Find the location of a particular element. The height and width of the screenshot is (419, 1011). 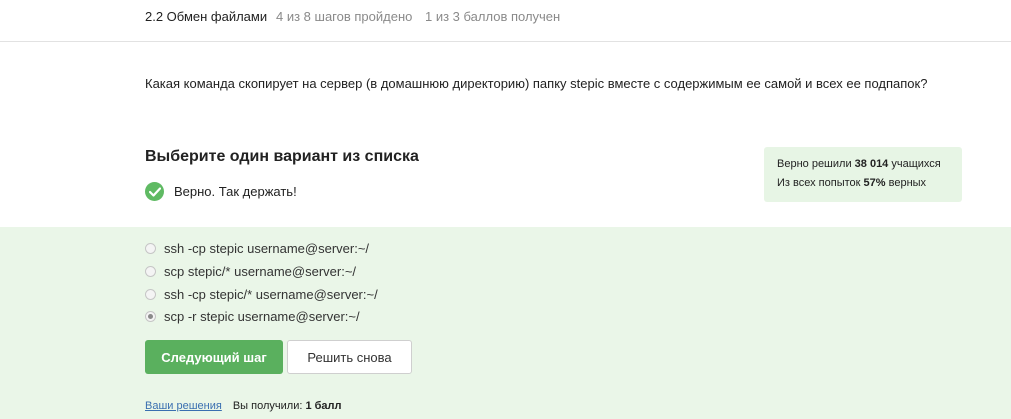

option-3: ssh -cp stepic/* username@server:~/ is located at coordinates (261, 294).